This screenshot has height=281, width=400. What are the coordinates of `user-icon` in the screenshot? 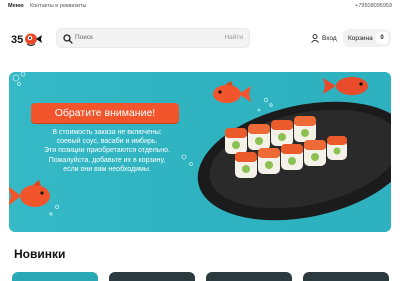 It's located at (315, 38).